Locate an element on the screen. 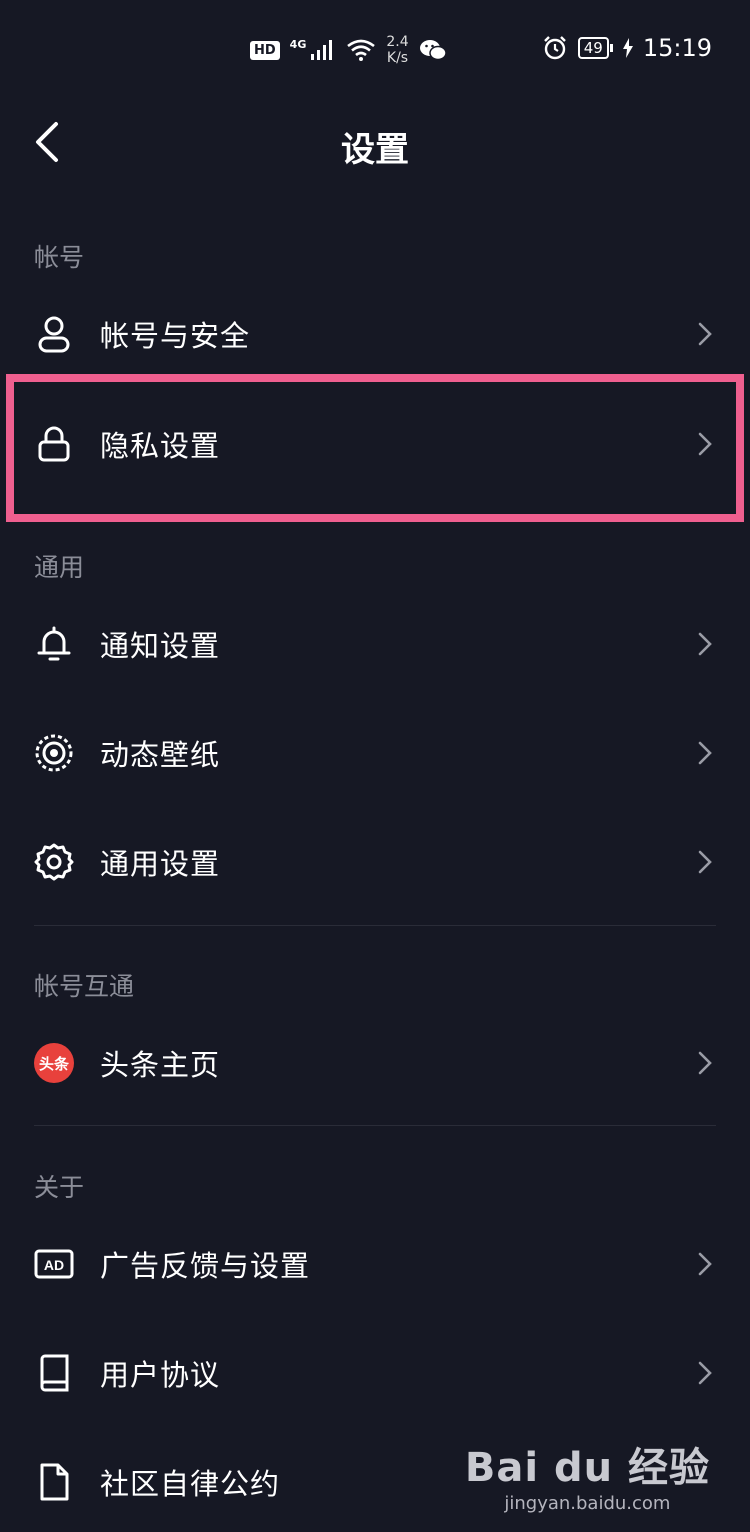 Image resolution: width=750 pixels, height=1532 pixels. page-title: 设置 is located at coordinates (375, 150).